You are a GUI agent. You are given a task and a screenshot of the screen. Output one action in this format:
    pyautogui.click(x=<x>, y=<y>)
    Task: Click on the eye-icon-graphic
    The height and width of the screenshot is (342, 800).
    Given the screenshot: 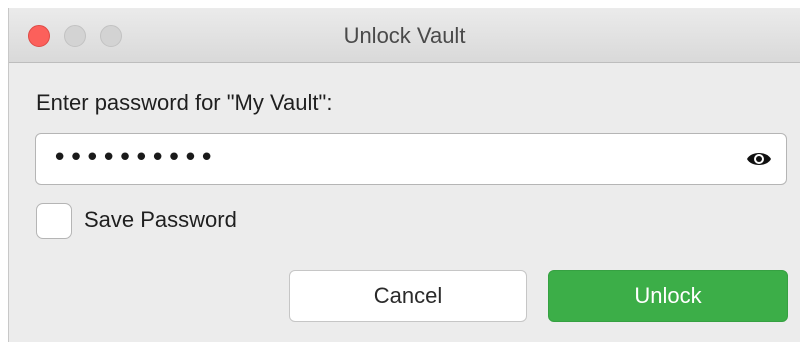 What is the action you would take?
    pyautogui.click(x=759, y=159)
    